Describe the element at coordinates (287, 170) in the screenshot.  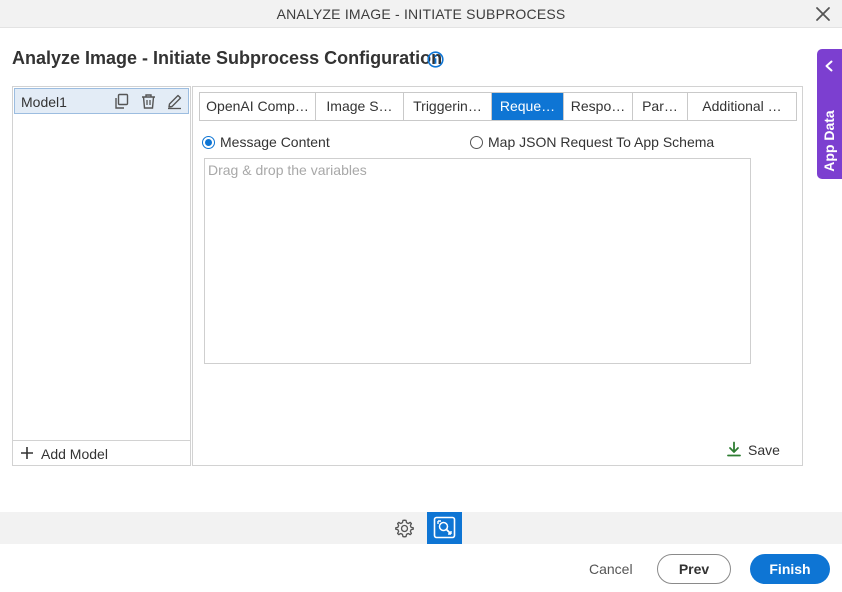
I see `drop-placeholder: Drag & drop the variables` at that location.